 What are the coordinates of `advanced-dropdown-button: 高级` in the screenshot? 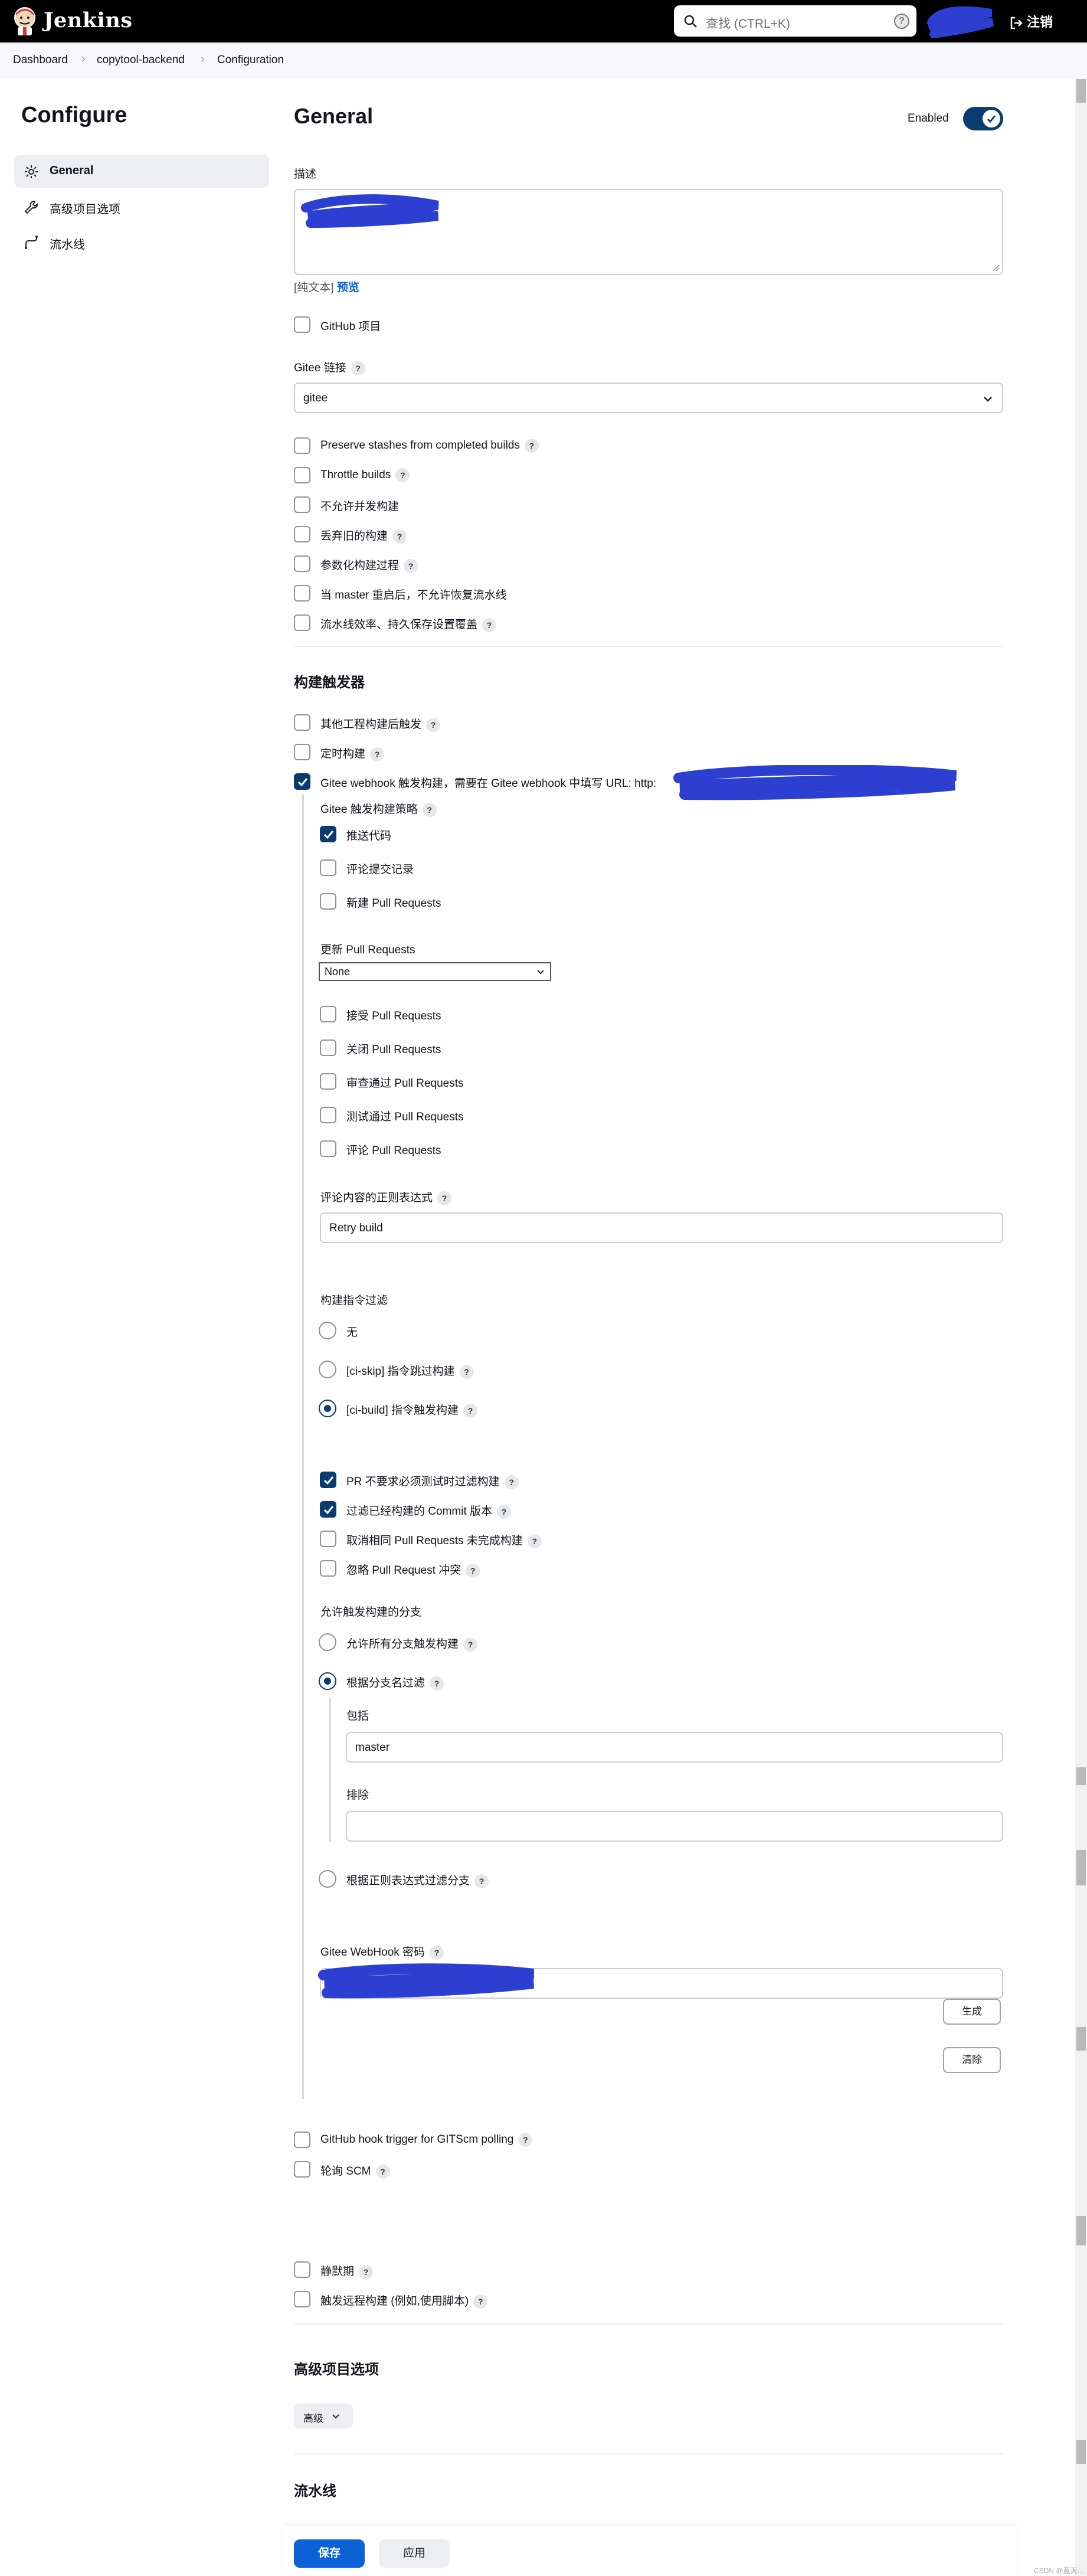 It's located at (324, 2416).